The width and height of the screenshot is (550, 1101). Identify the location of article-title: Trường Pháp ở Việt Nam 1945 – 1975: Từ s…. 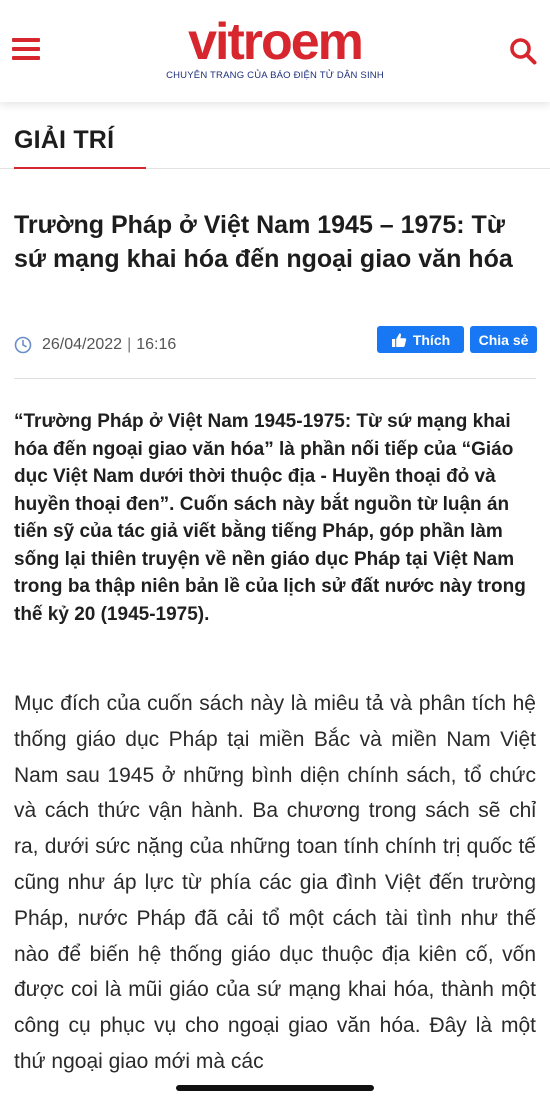
(263, 242).